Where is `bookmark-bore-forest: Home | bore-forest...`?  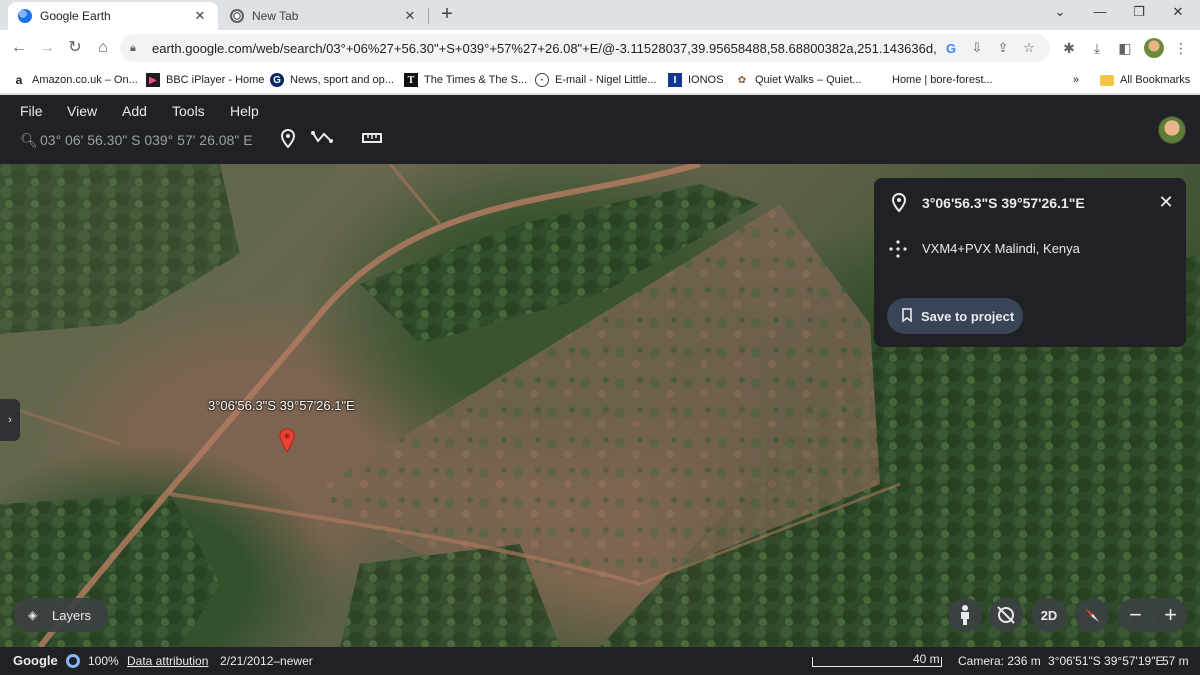
bookmark-bore-forest: Home | bore-forest... is located at coordinates (942, 80).